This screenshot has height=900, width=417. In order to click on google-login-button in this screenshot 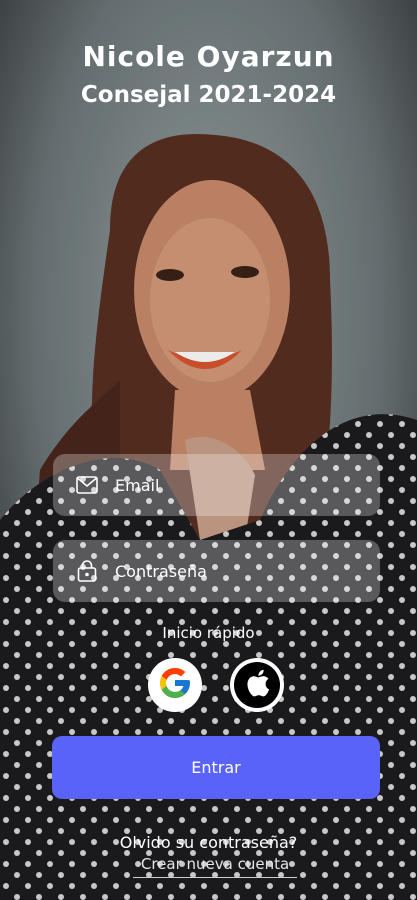, I will do `click(175, 685)`.